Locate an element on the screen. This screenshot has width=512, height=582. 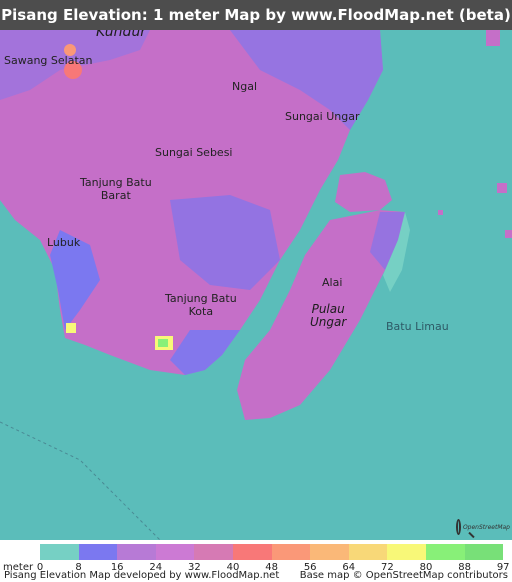
place-label-tanjung-batu-kota-line1: Tanjung Batu is located at coordinates (201, 298).